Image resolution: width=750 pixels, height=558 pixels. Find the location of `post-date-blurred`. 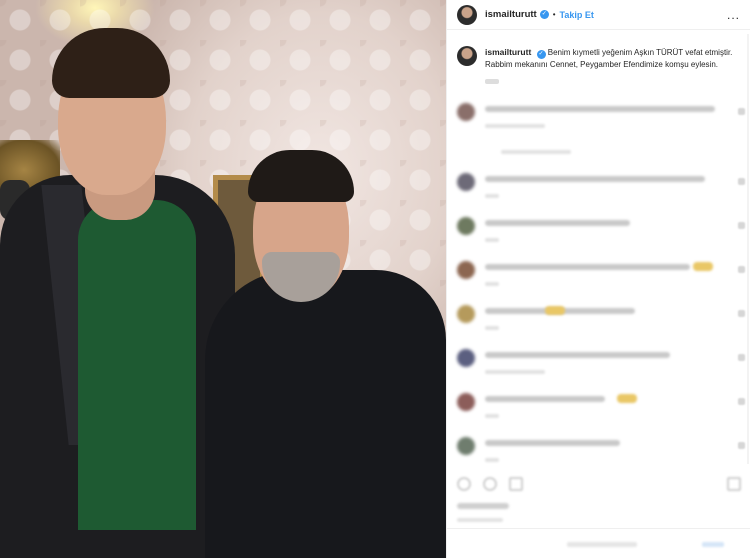

post-date-blurred is located at coordinates (480, 520).